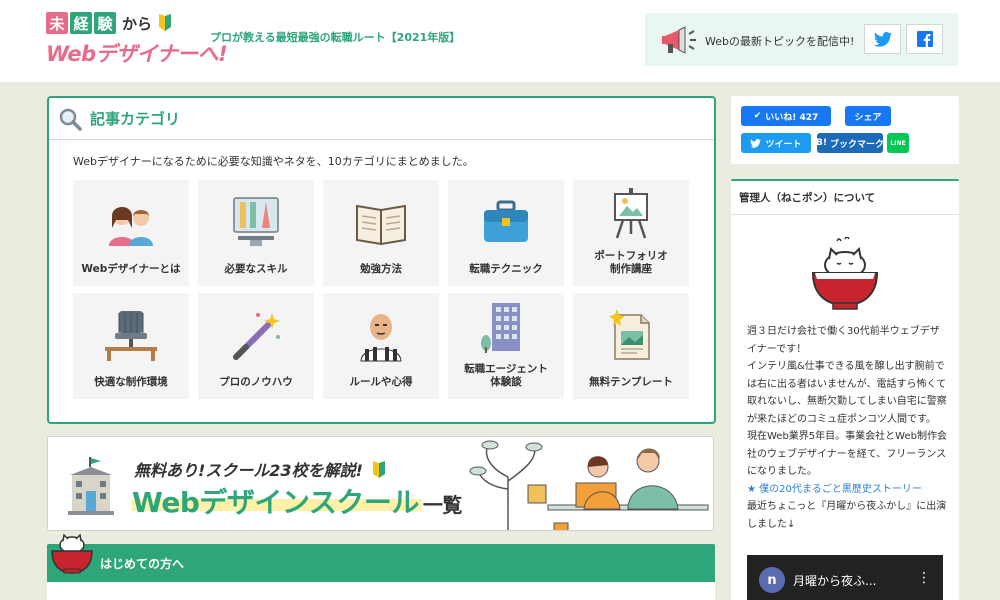 This screenshot has width=1000, height=600. Describe the element at coordinates (142, 564) in the screenshot. I see `first-visit-title: はじめての方へ` at that location.